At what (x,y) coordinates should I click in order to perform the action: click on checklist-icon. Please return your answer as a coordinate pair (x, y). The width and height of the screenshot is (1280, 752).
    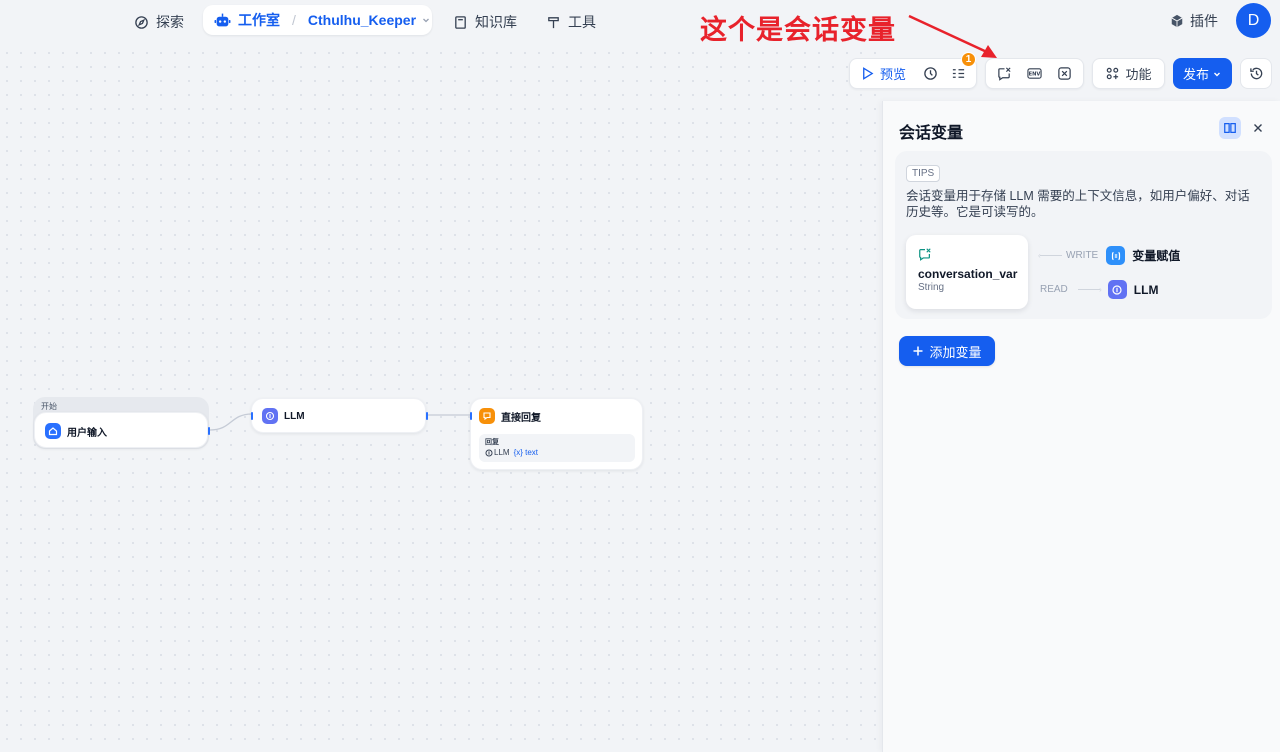
    Looking at the image, I should click on (958, 73).